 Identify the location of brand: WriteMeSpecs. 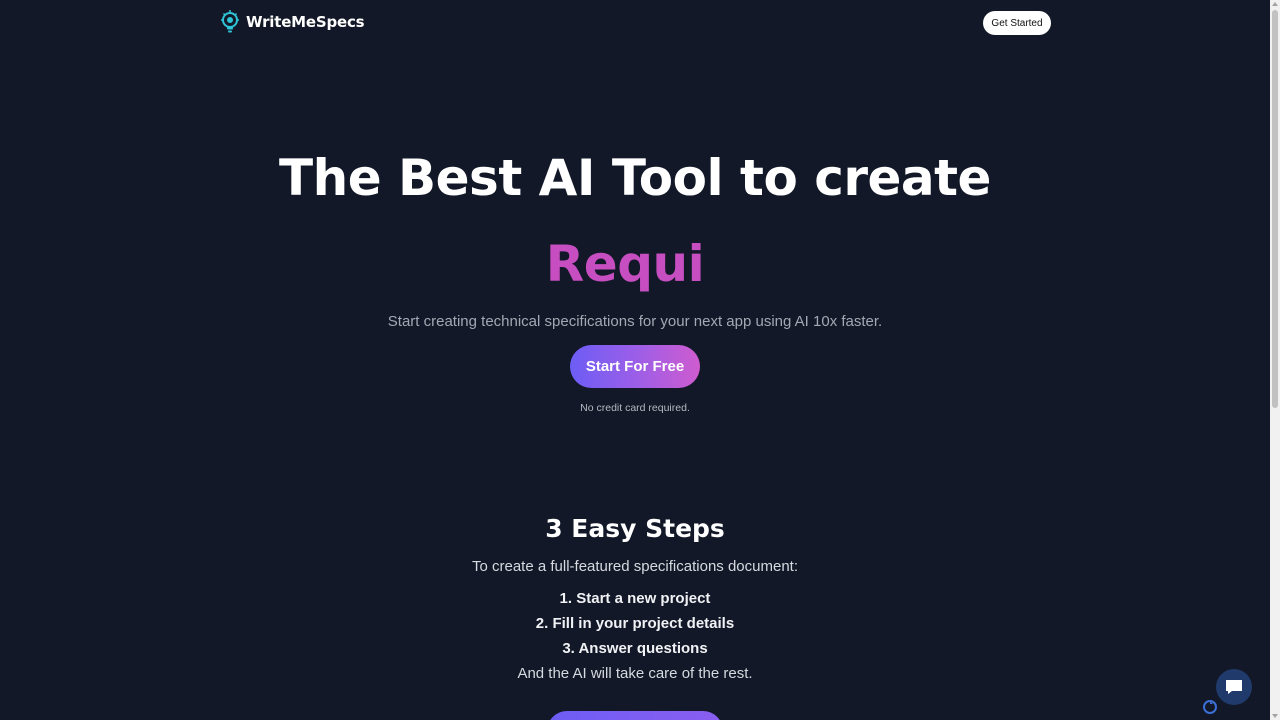
(292, 22).